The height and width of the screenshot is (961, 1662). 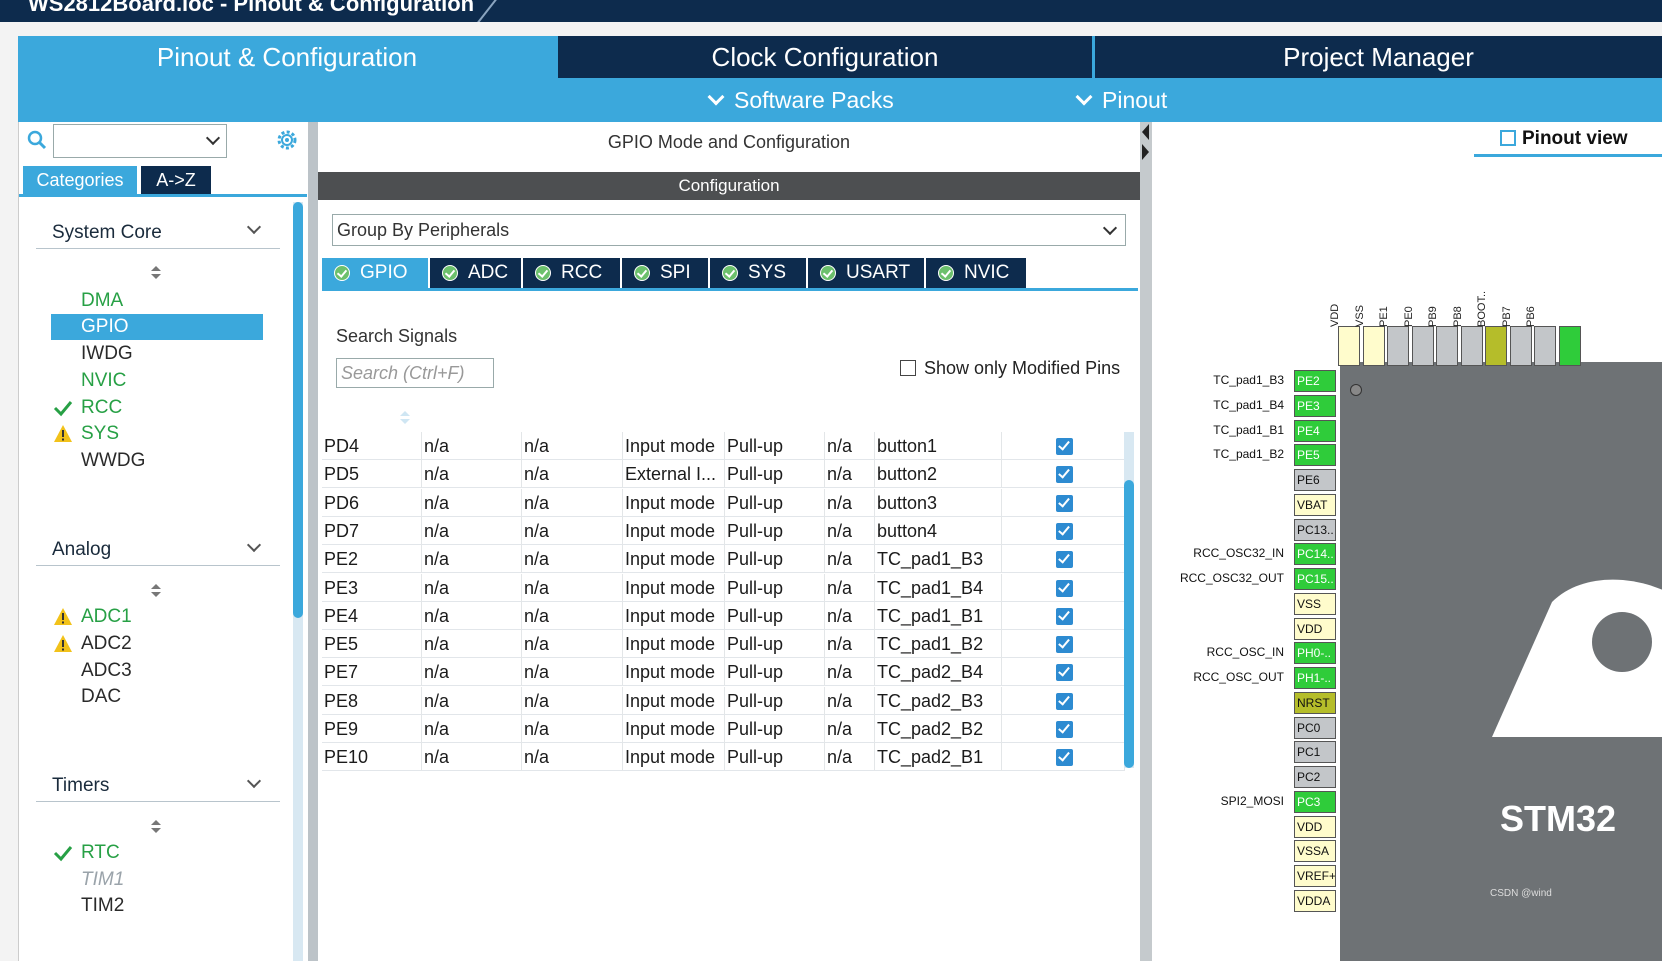 I want to click on category-item-tim1: TIM1, so click(x=157, y=880).